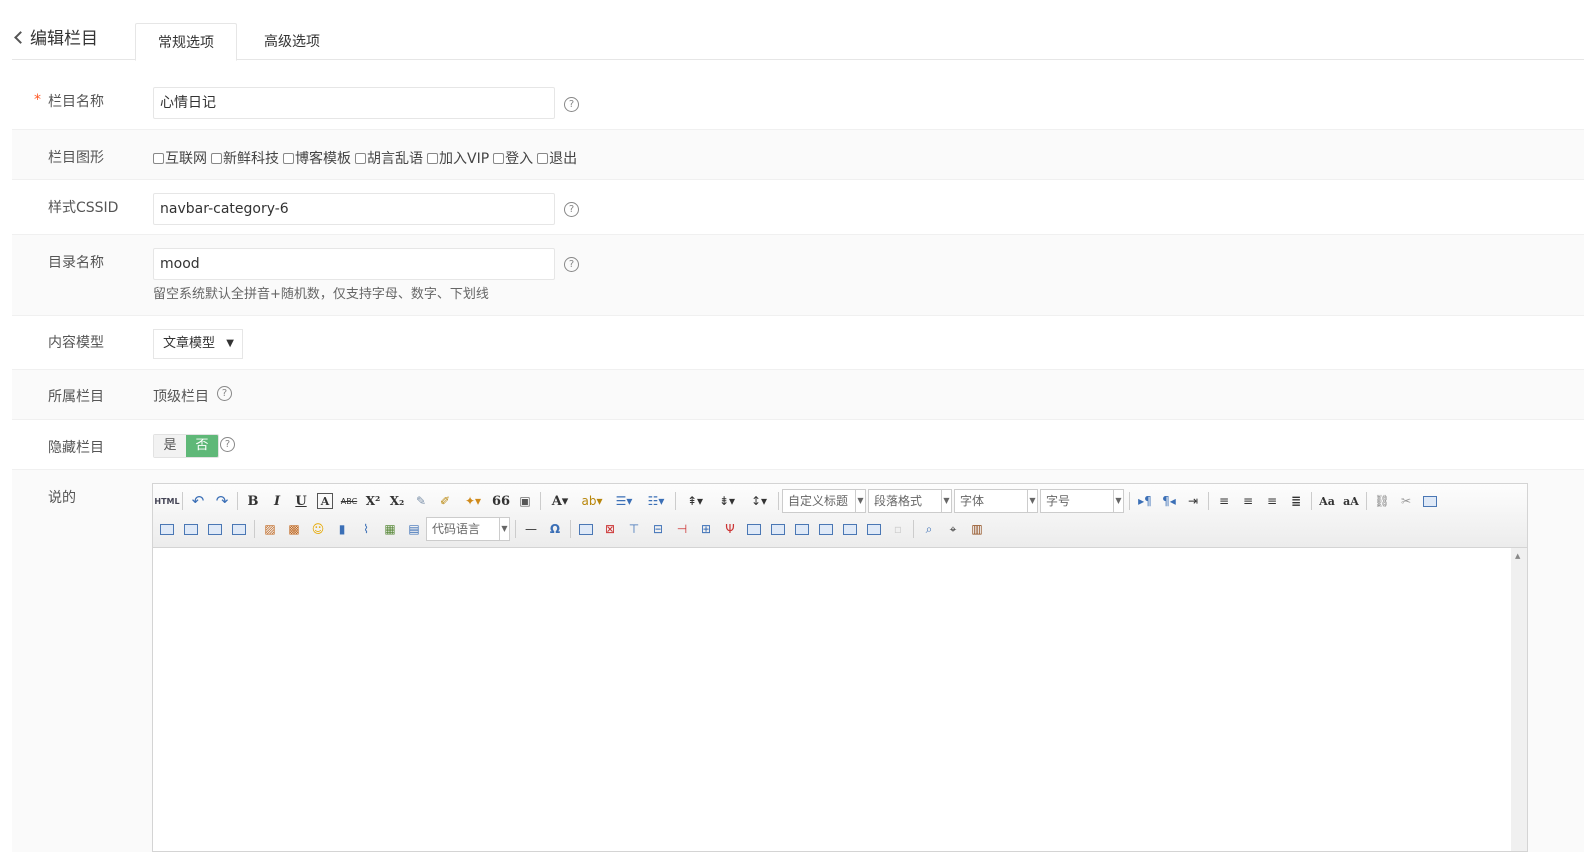 The height and width of the screenshot is (852, 1584). I want to click on checkbox-vip: 加入VIP, so click(458, 158).